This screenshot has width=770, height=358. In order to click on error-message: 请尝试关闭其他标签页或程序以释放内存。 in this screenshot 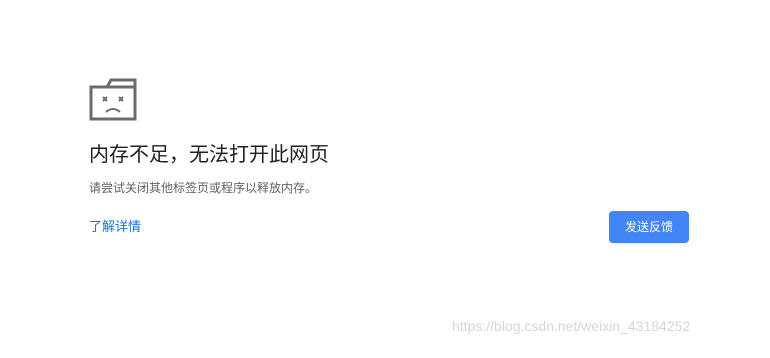, I will do `click(203, 188)`.